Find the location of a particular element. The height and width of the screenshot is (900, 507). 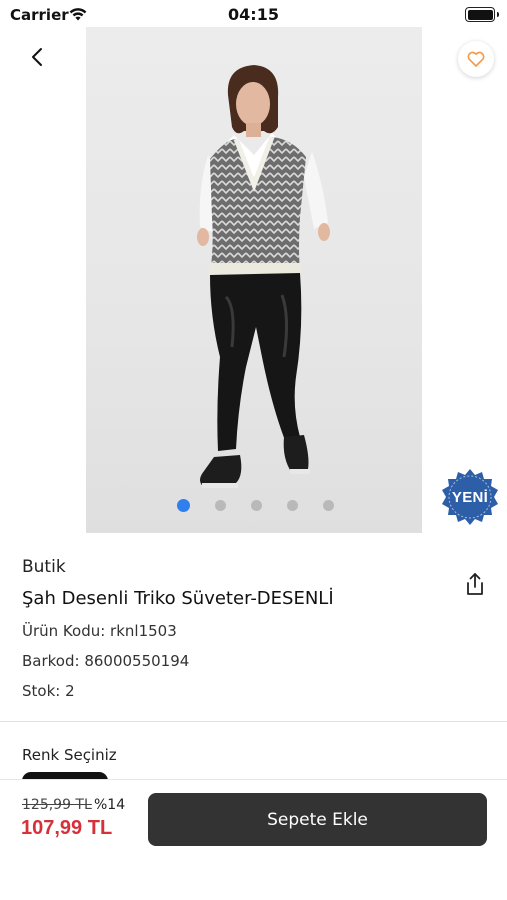

product-title: Şah Desenli Triko Süveter-DESENLİ is located at coordinates (178, 598).